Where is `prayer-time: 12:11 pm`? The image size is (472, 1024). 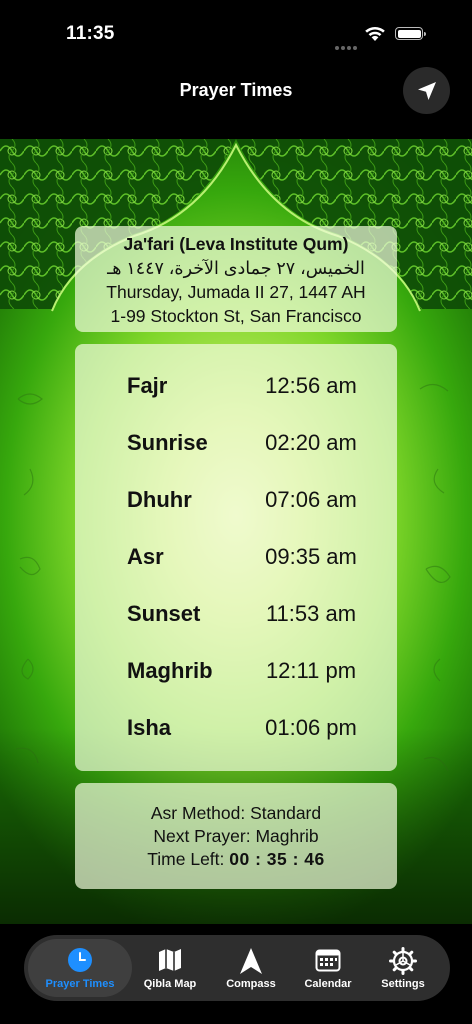
prayer-time: 12:11 pm is located at coordinates (311, 670).